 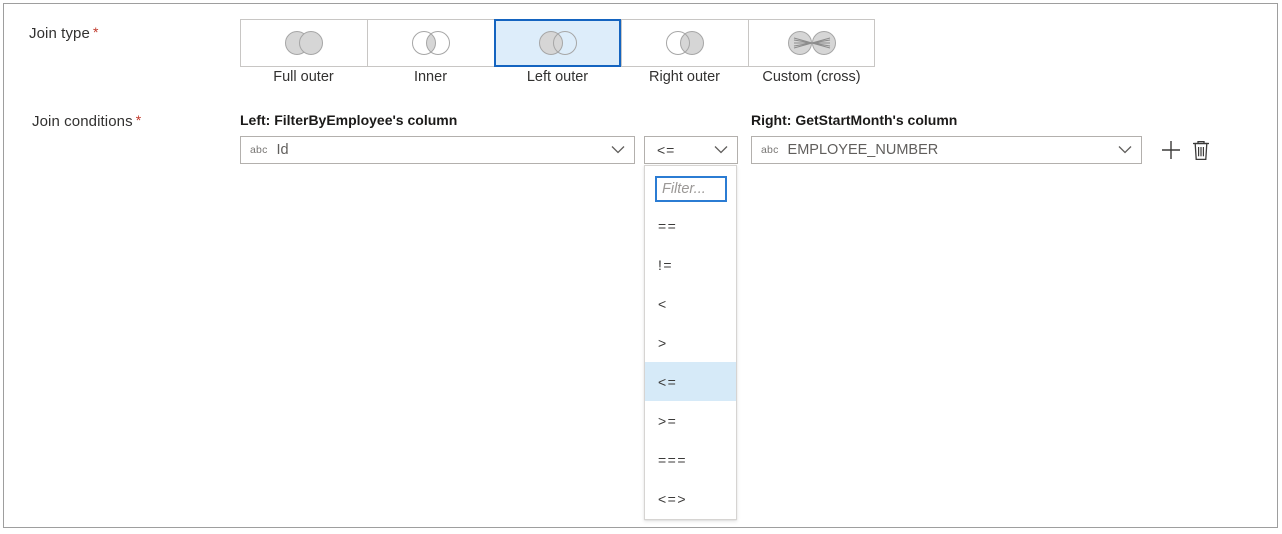 I want to click on join-type-option-custom-cross-box, so click(x=811, y=43).